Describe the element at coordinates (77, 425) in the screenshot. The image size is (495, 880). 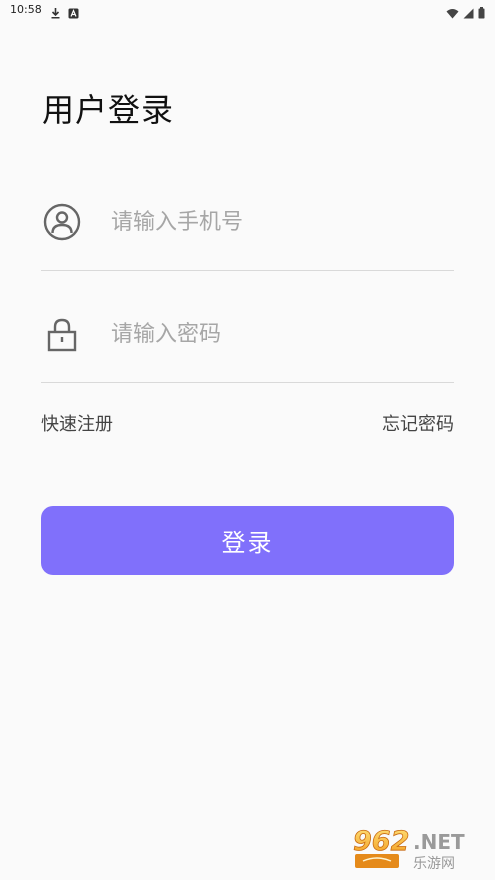
I see `register-link: 快速注册` at that location.